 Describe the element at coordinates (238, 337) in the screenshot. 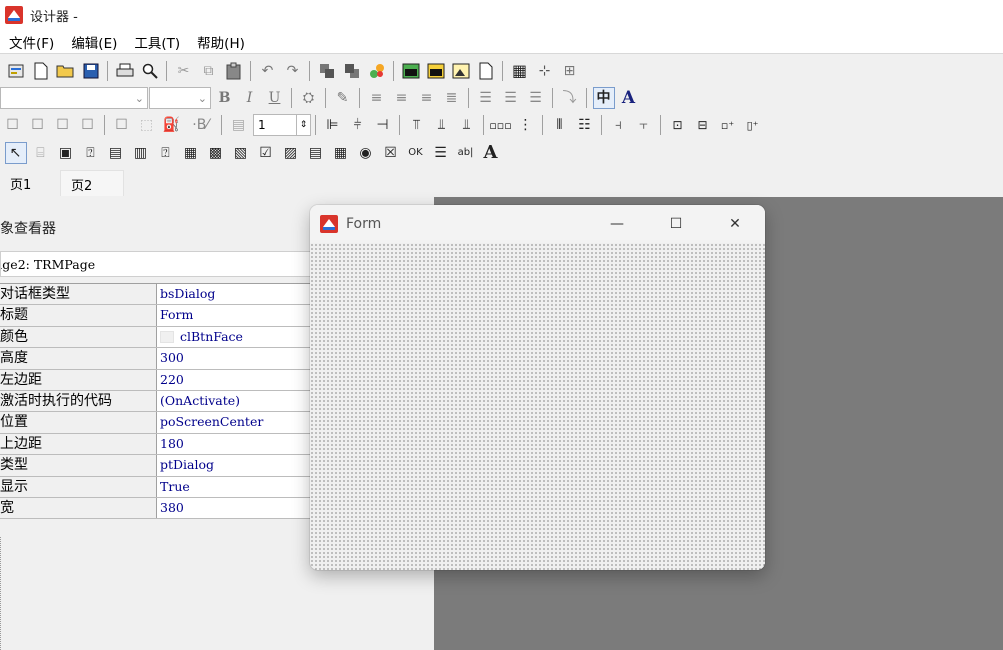

I see `property-value: clBtnFace` at that location.